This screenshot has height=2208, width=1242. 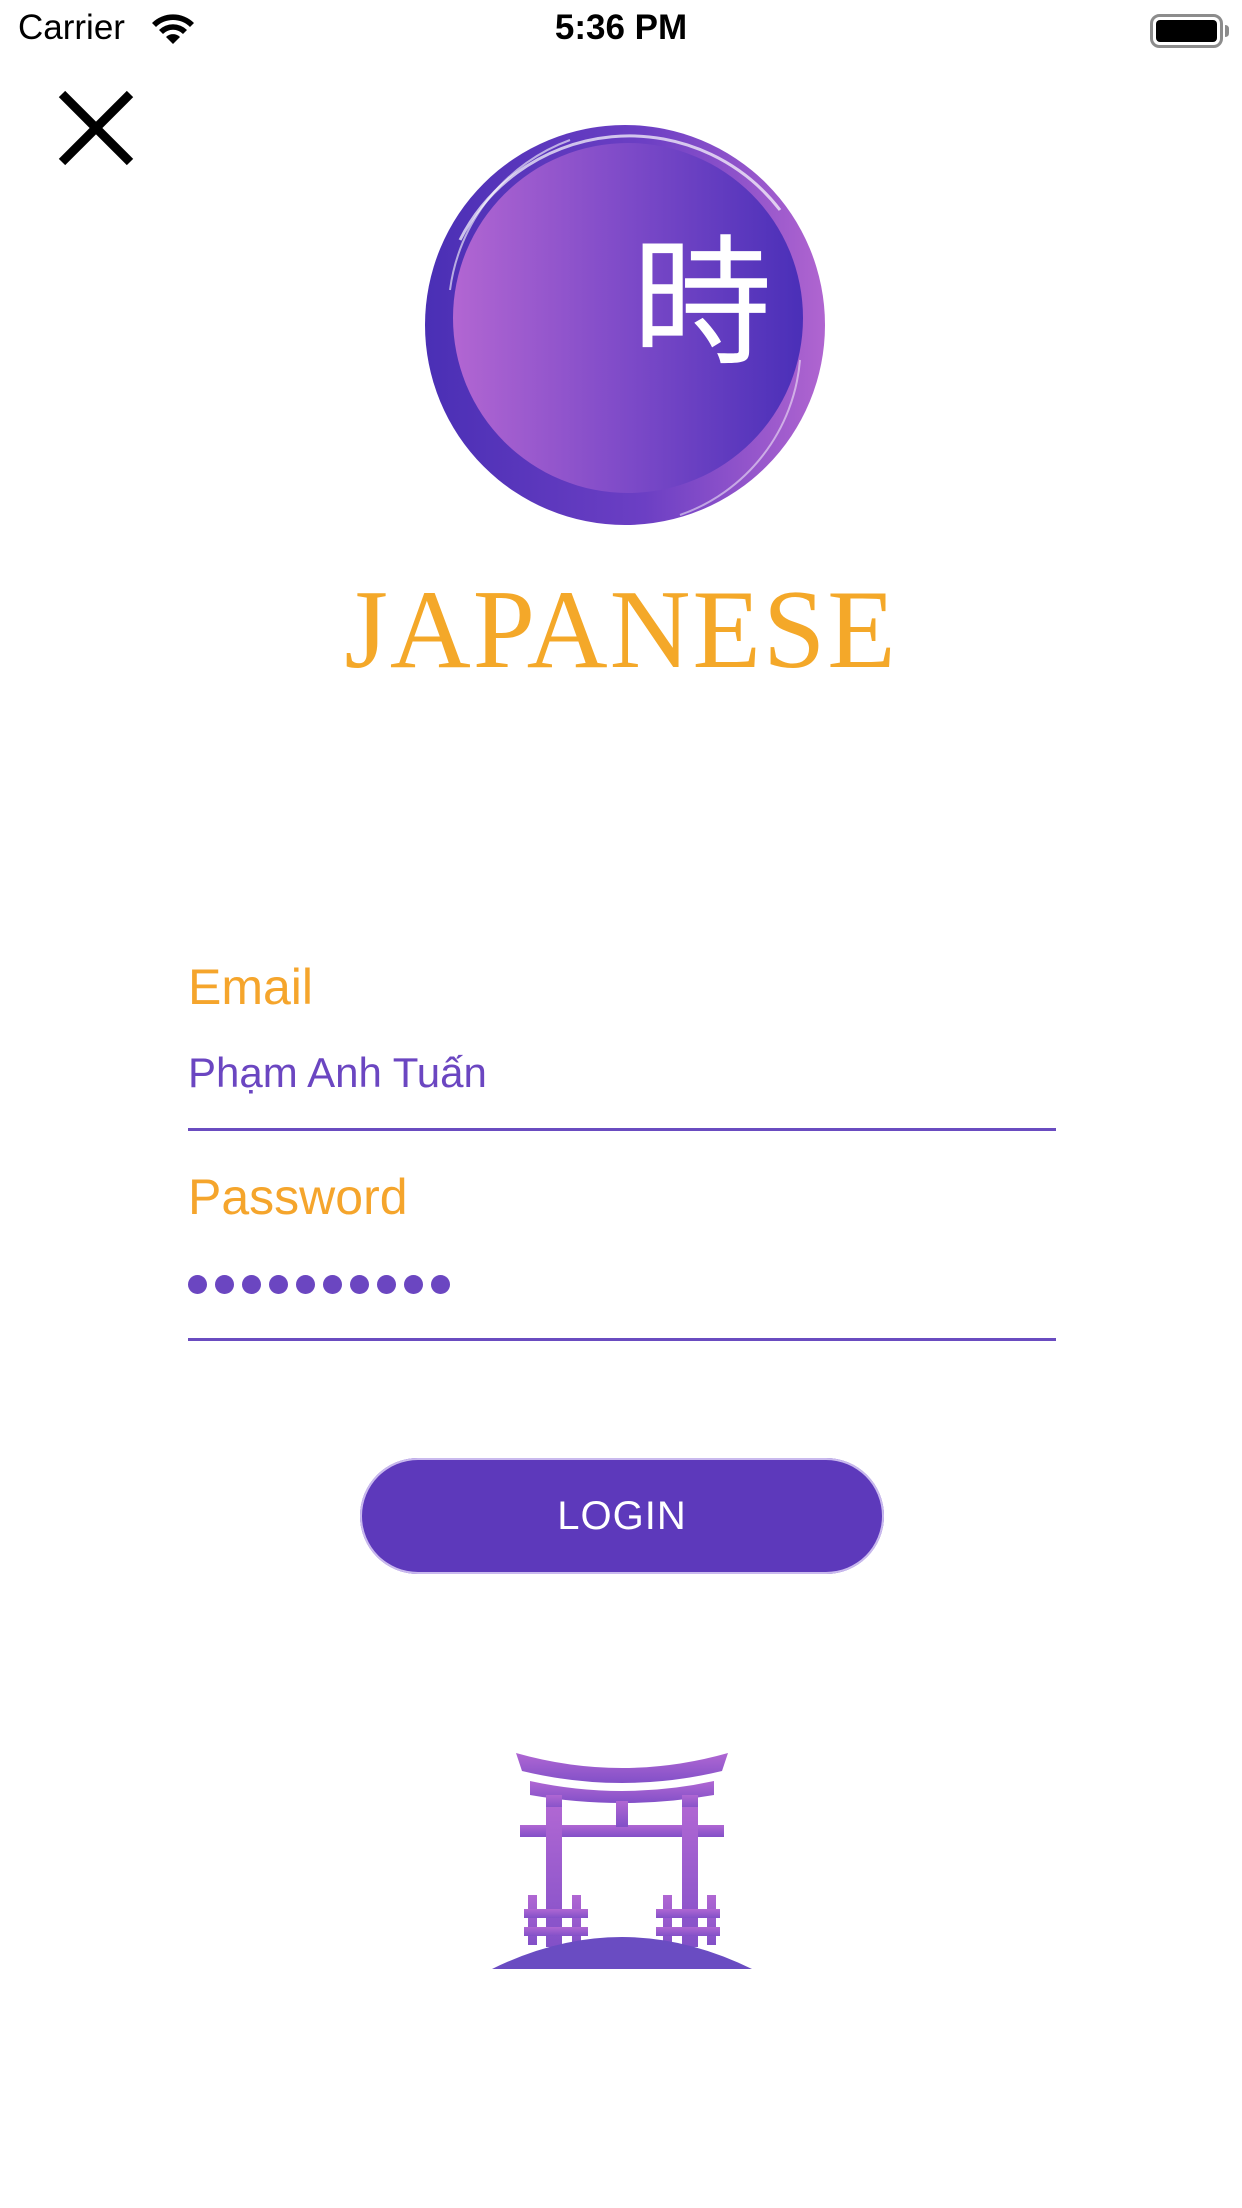 What do you see at coordinates (625, 325) in the screenshot?
I see `app-logo: 時` at bounding box center [625, 325].